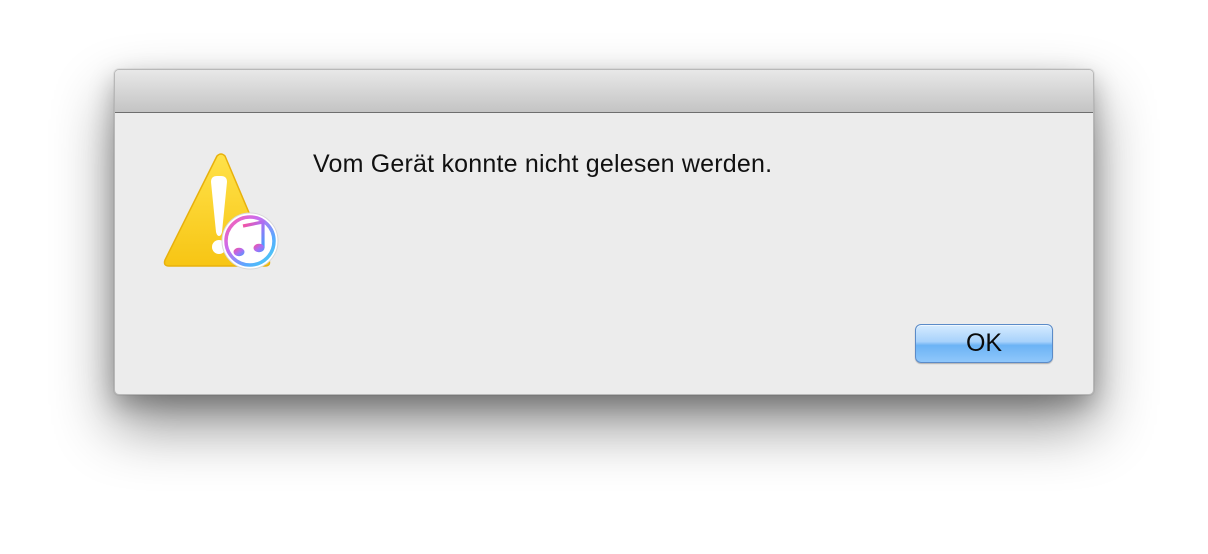 The width and height of the screenshot is (1208, 554). I want to click on ok-button: OK, so click(984, 343).